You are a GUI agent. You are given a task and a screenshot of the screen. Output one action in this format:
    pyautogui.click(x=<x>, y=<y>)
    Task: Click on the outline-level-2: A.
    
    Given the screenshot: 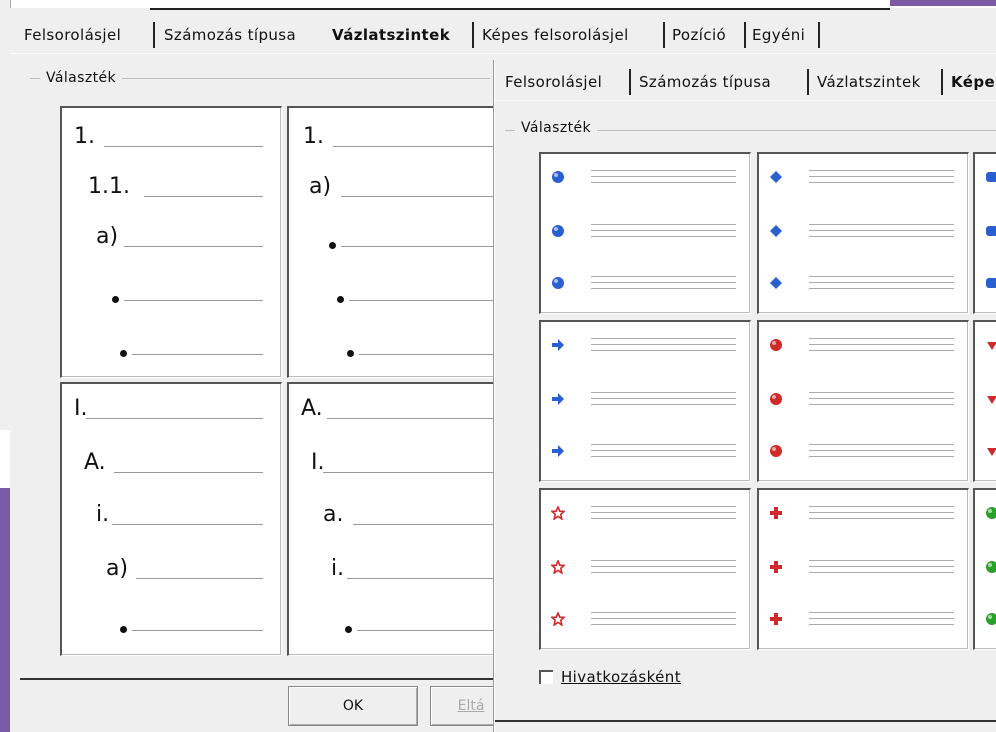 What is the action you would take?
    pyautogui.click(x=171, y=466)
    